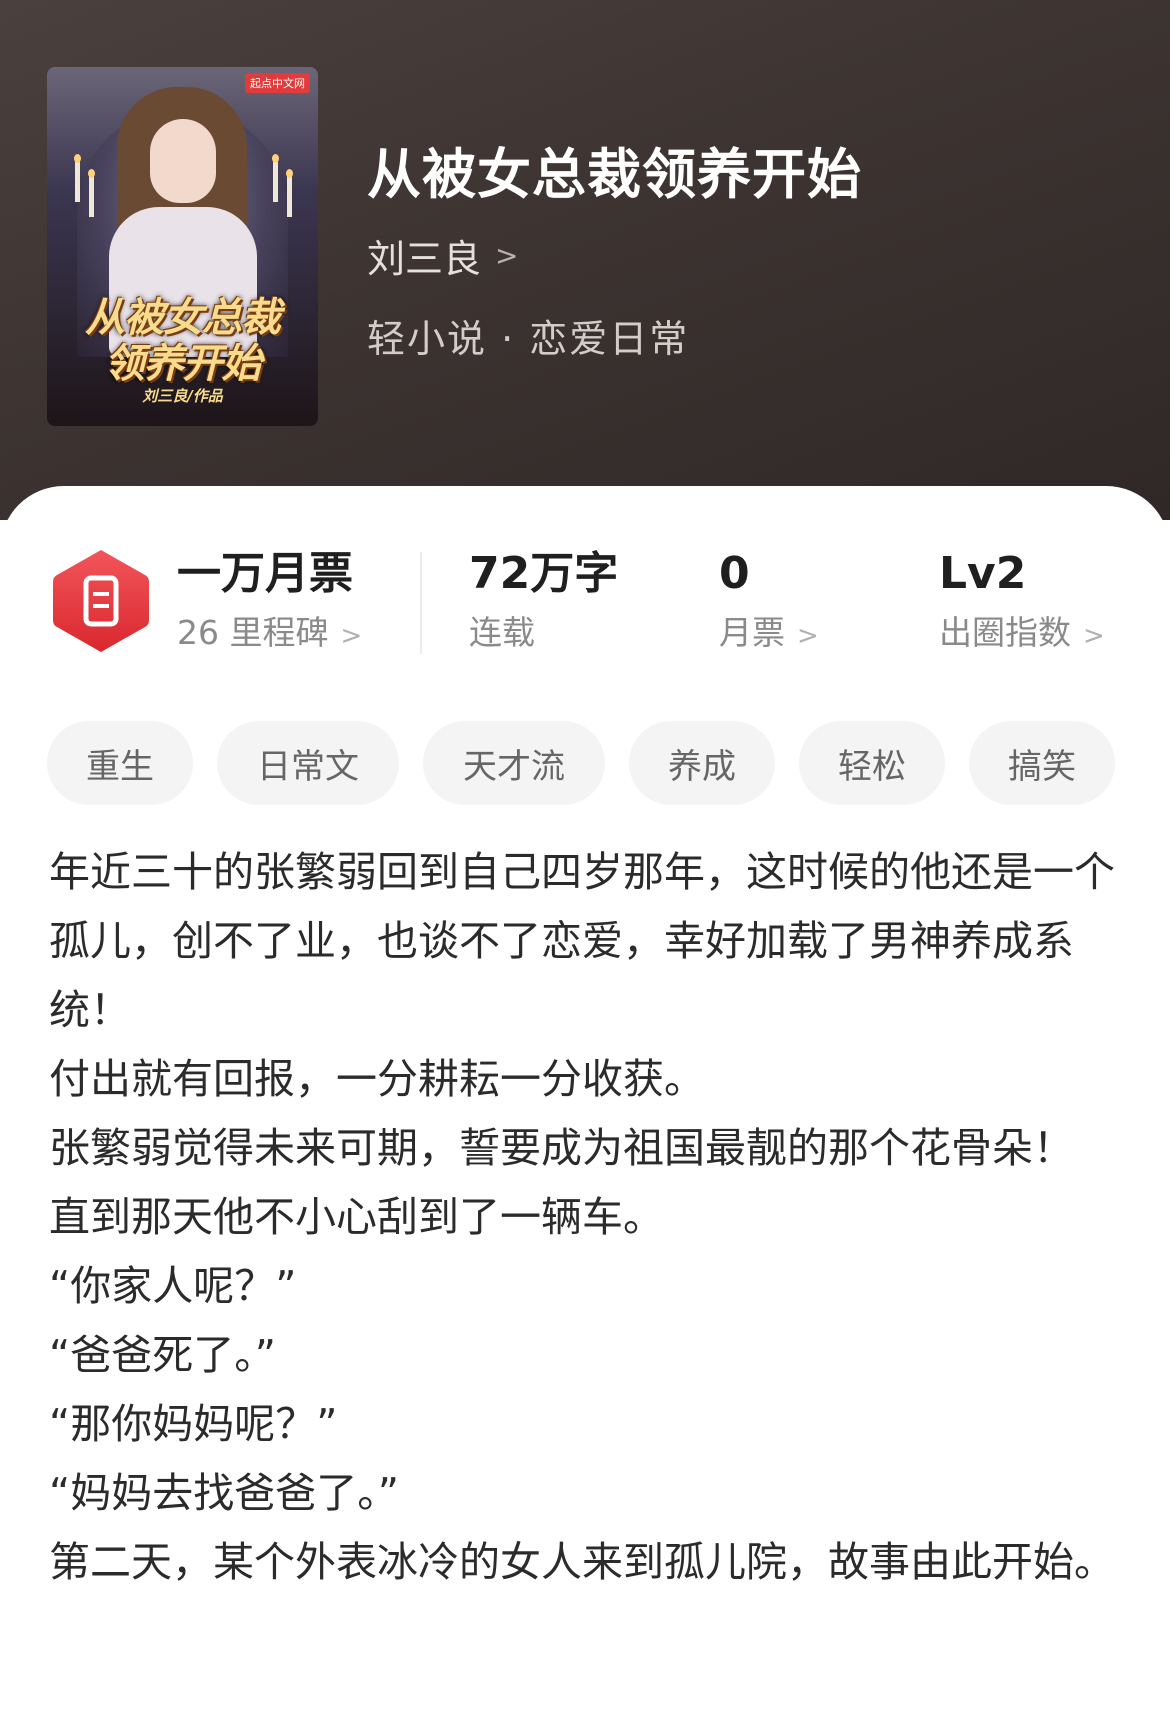 Image resolution: width=1170 pixels, height=1736 pixels. I want to click on monthly-ticket-icon, so click(101, 601).